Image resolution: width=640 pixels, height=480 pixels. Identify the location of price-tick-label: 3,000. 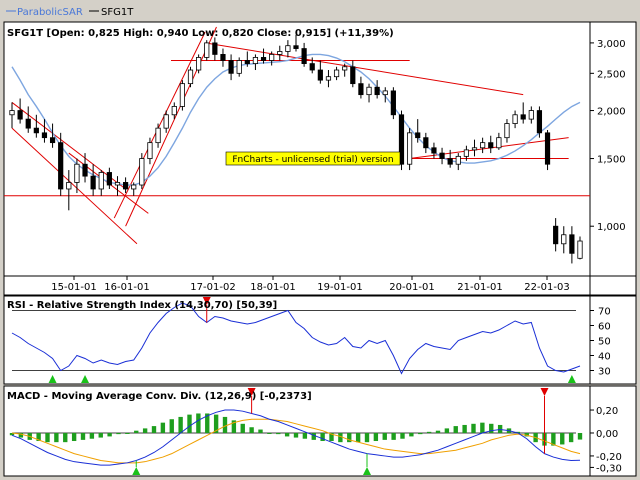
(611, 44).